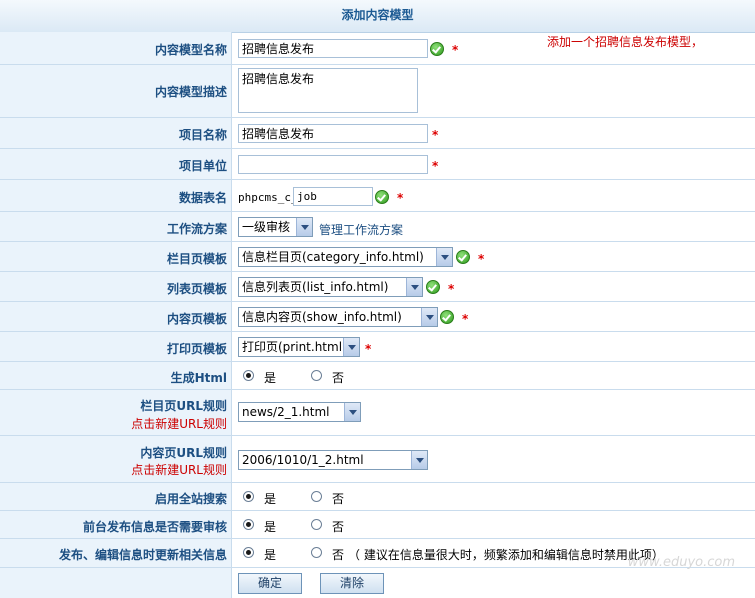 The image size is (755, 598). What do you see at coordinates (268, 197) in the screenshot?
I see `table-prefix: phpcms_c_` at bounding box center [268, 197].